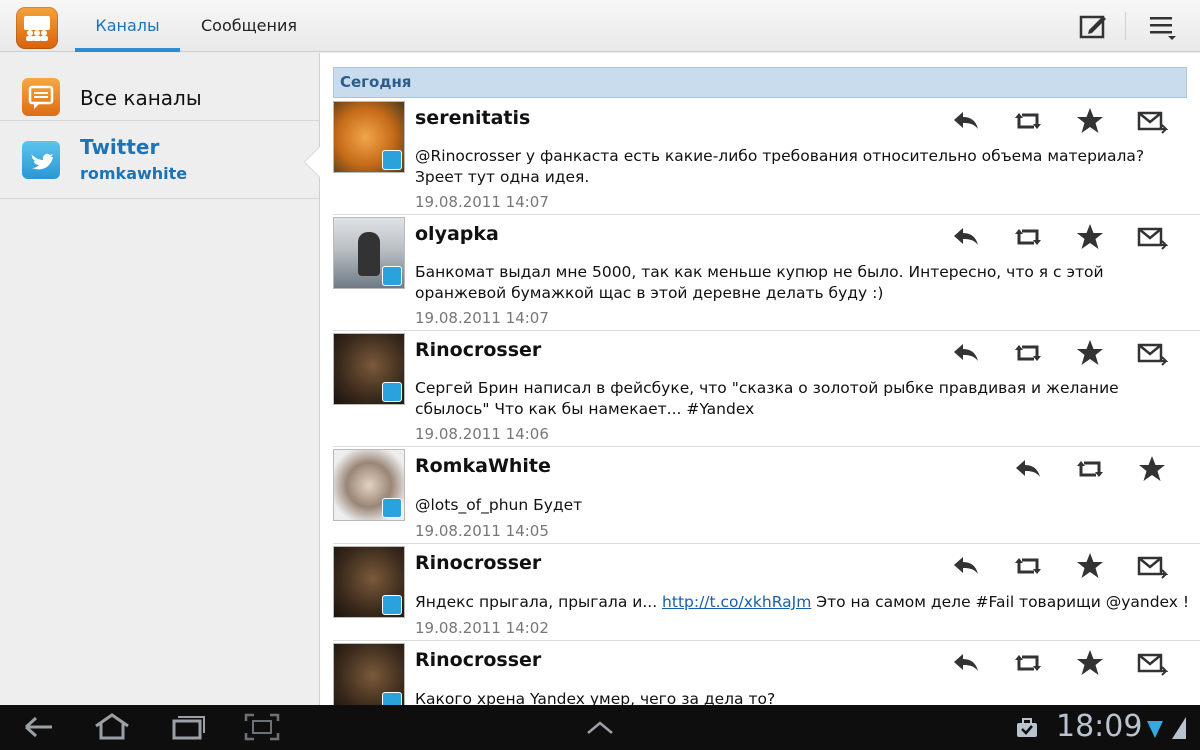  Describe the element at coordinates (134, 173) in the screenshot. I see `twitter-username: romkawhite` at that location.